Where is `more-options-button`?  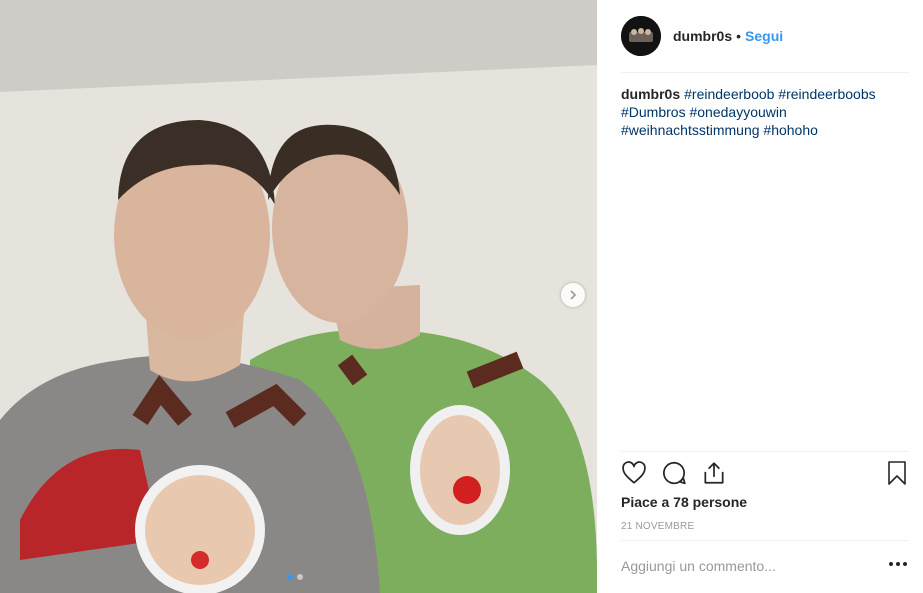 more-options-button is located at coordinates (898, 564).